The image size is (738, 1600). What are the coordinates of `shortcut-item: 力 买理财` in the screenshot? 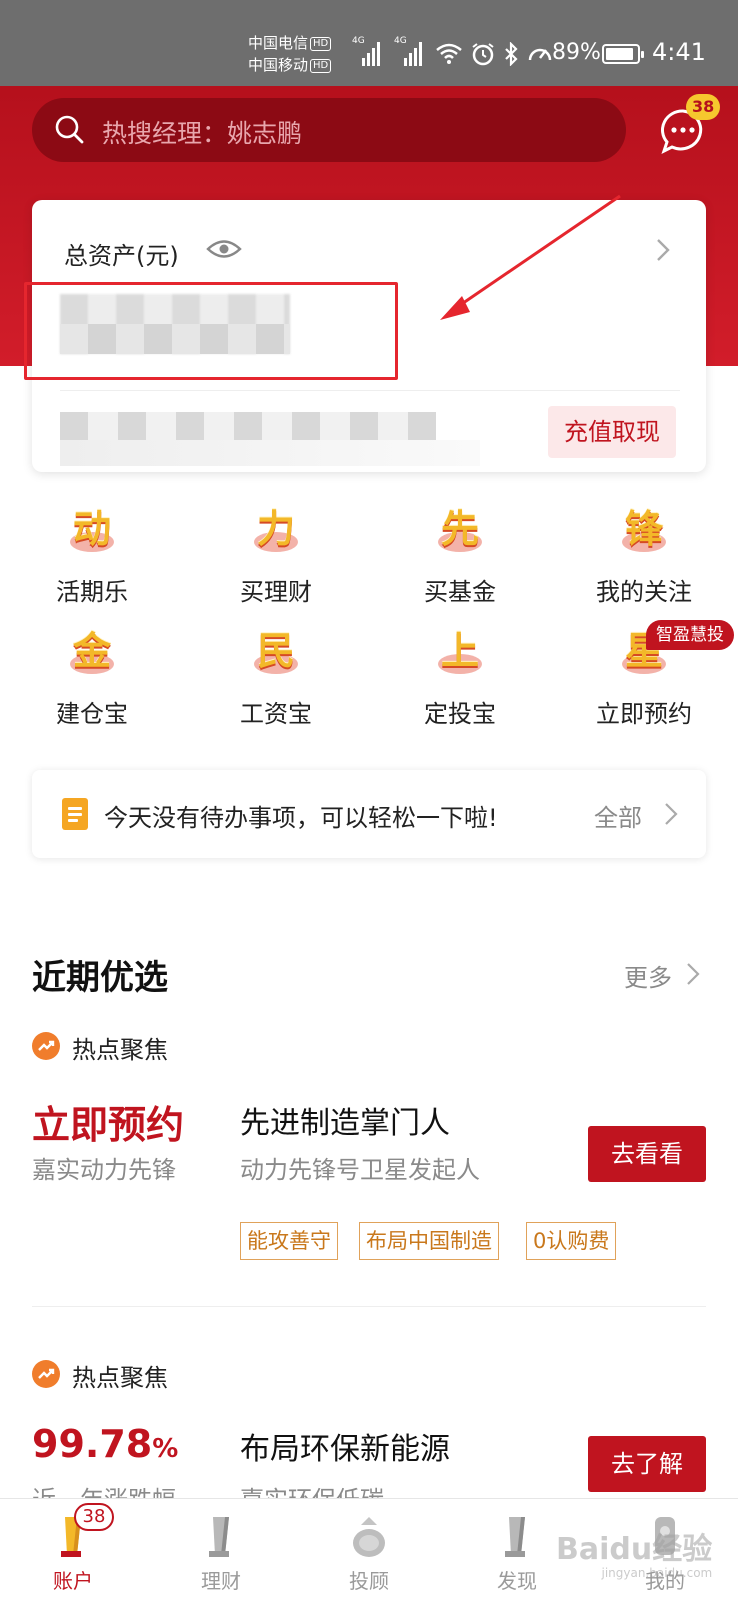 It's located at (276, 554).